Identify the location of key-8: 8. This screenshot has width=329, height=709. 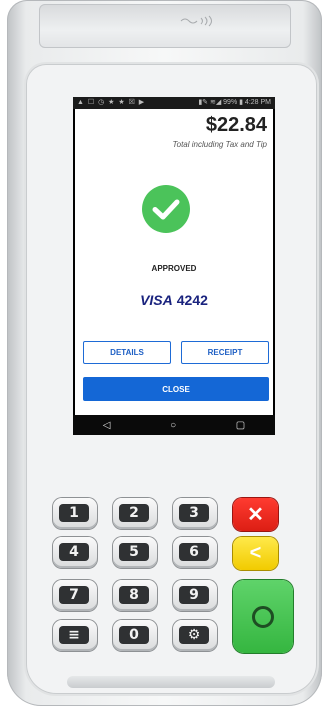
(135, 595).